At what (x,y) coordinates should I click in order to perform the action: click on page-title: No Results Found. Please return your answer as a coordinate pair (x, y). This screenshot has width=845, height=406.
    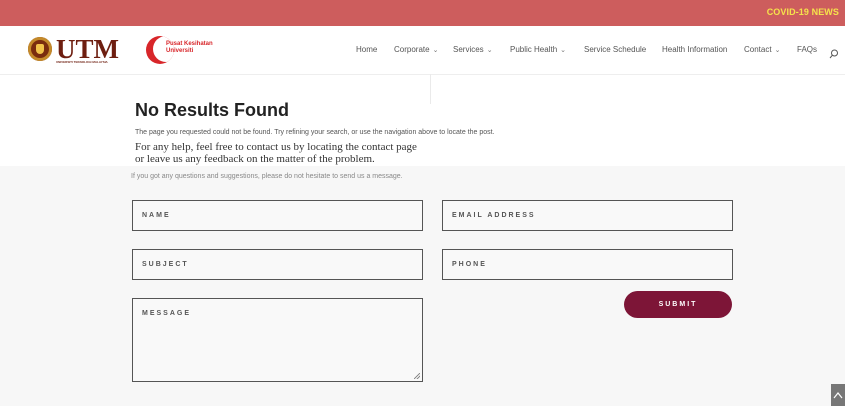
    Looking at the image, I should click on (212, 110).